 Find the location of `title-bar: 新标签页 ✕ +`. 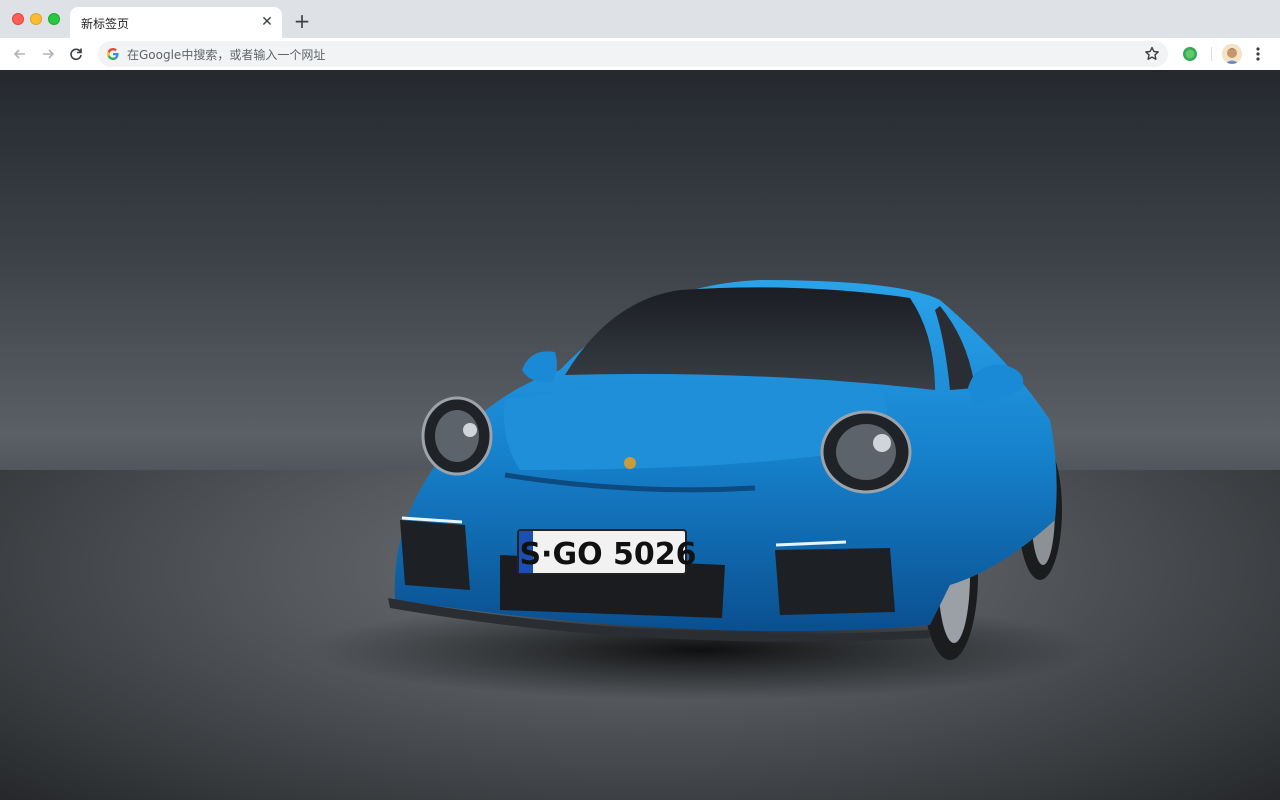

title-bar: 新标签页 ✕ + is located at coordinates (640, 19).